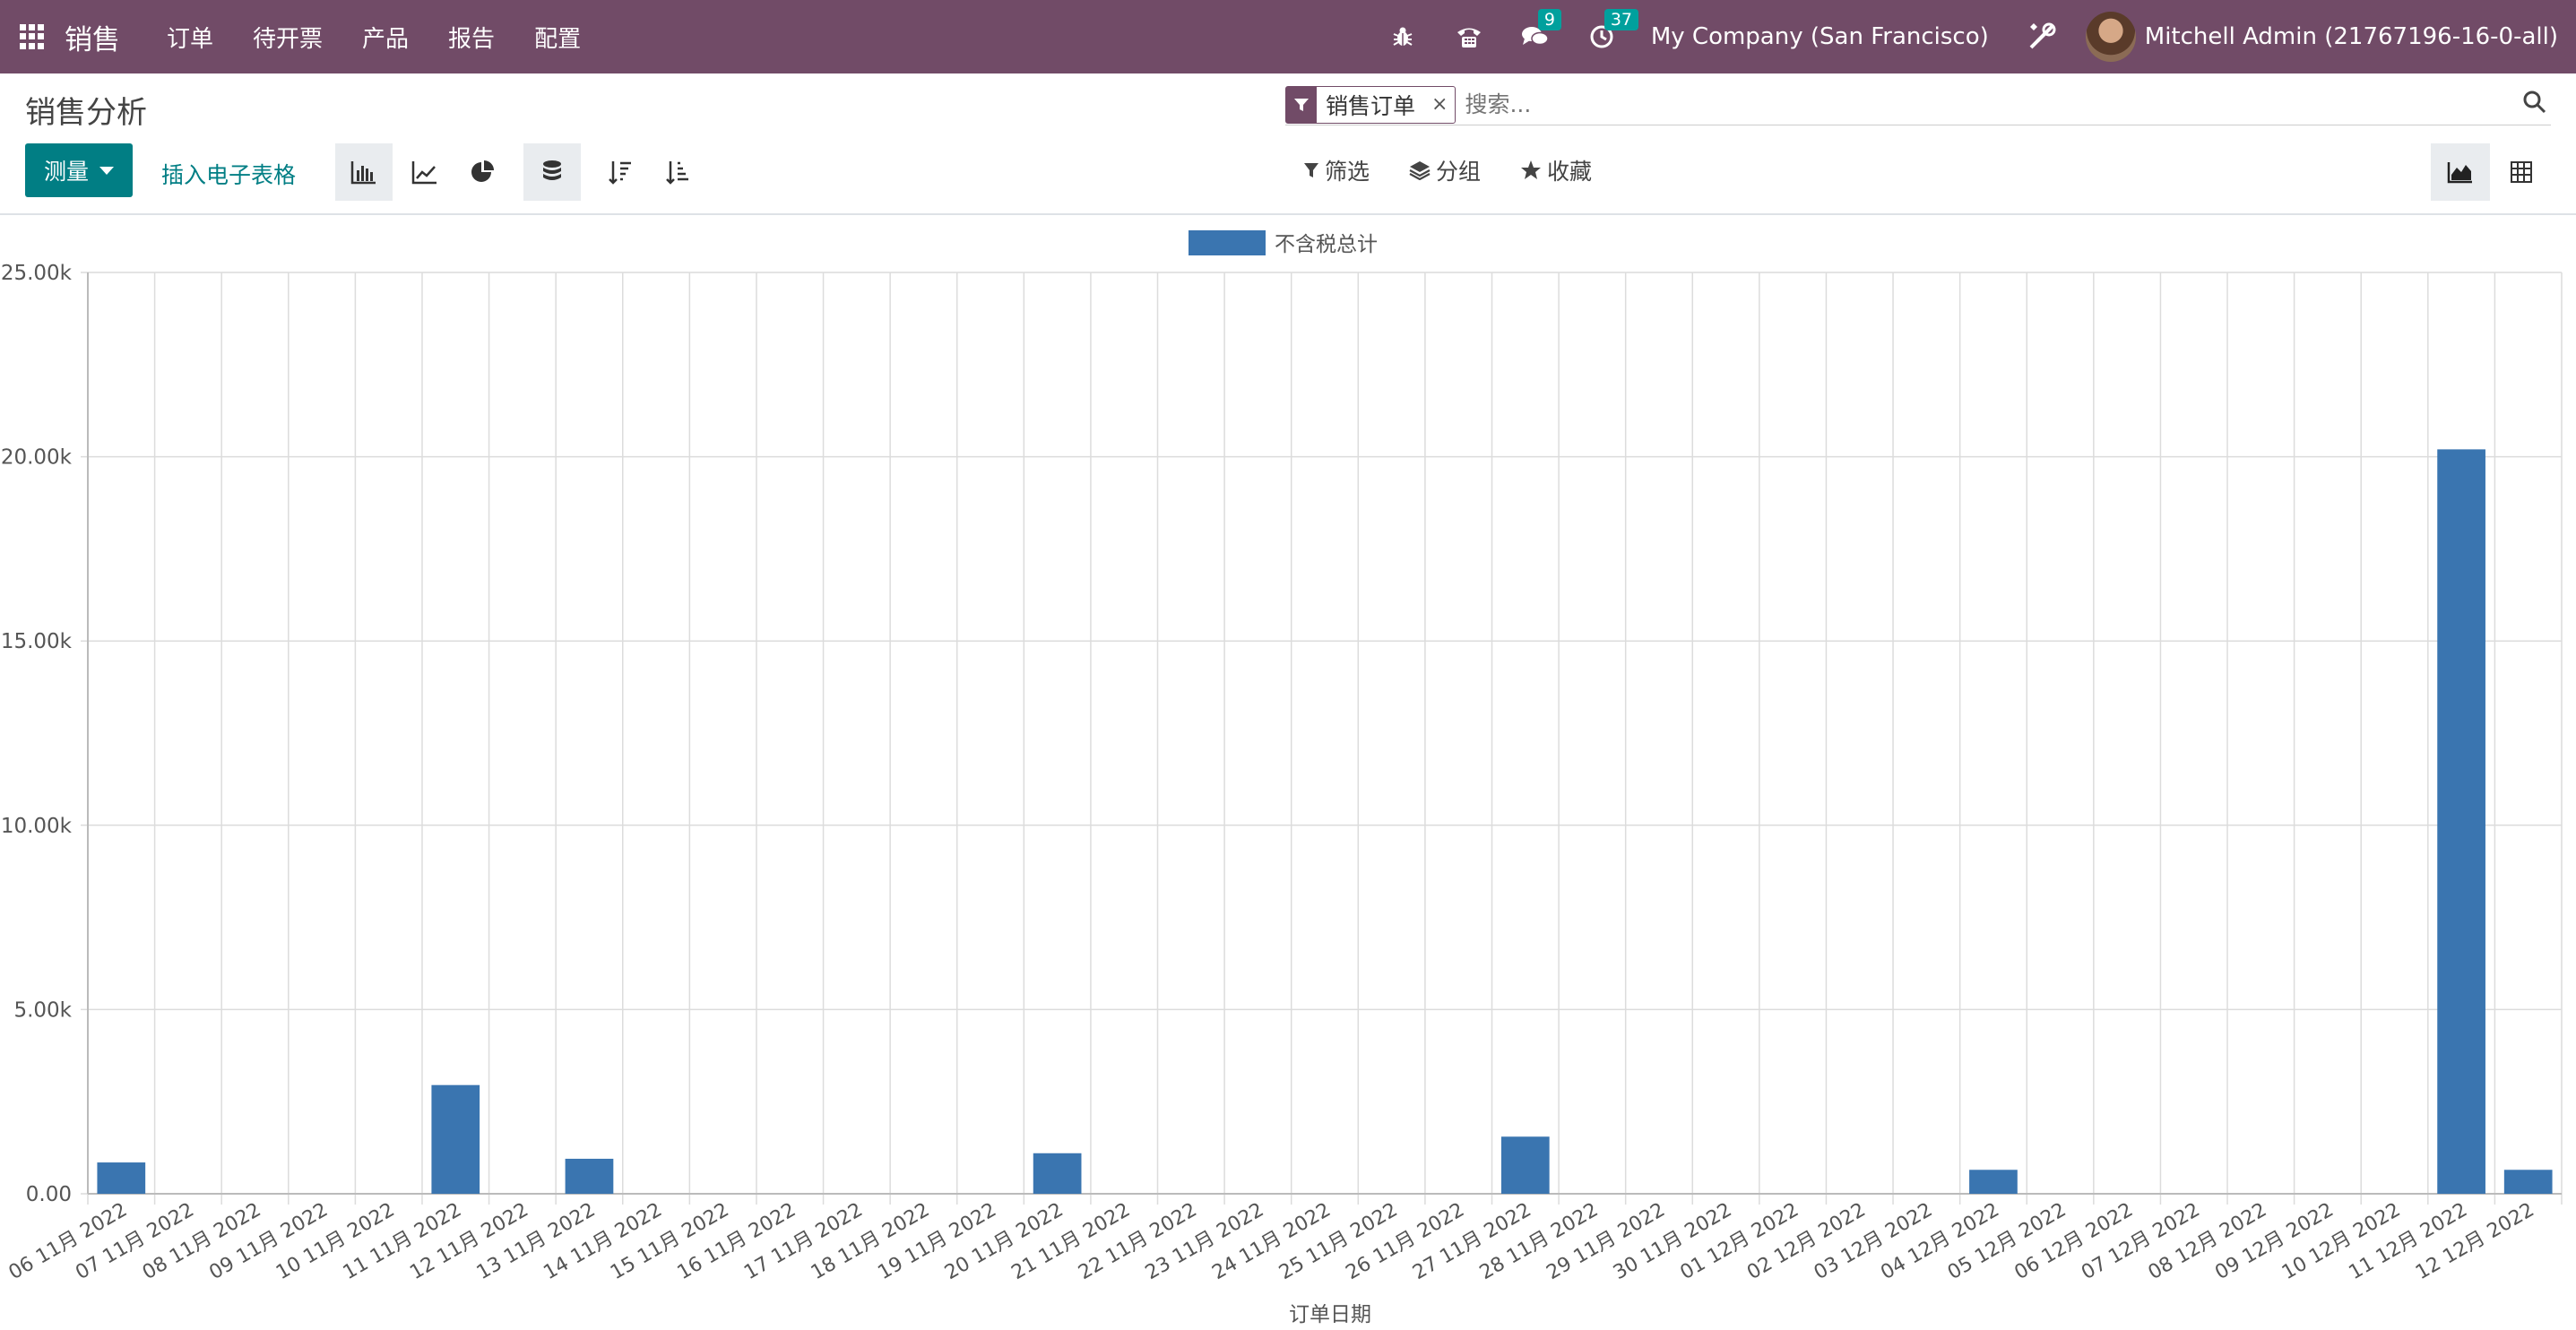 This screenshot has width=2576, height=1330. I want to click on database-stack-icon, so click(552, 170).